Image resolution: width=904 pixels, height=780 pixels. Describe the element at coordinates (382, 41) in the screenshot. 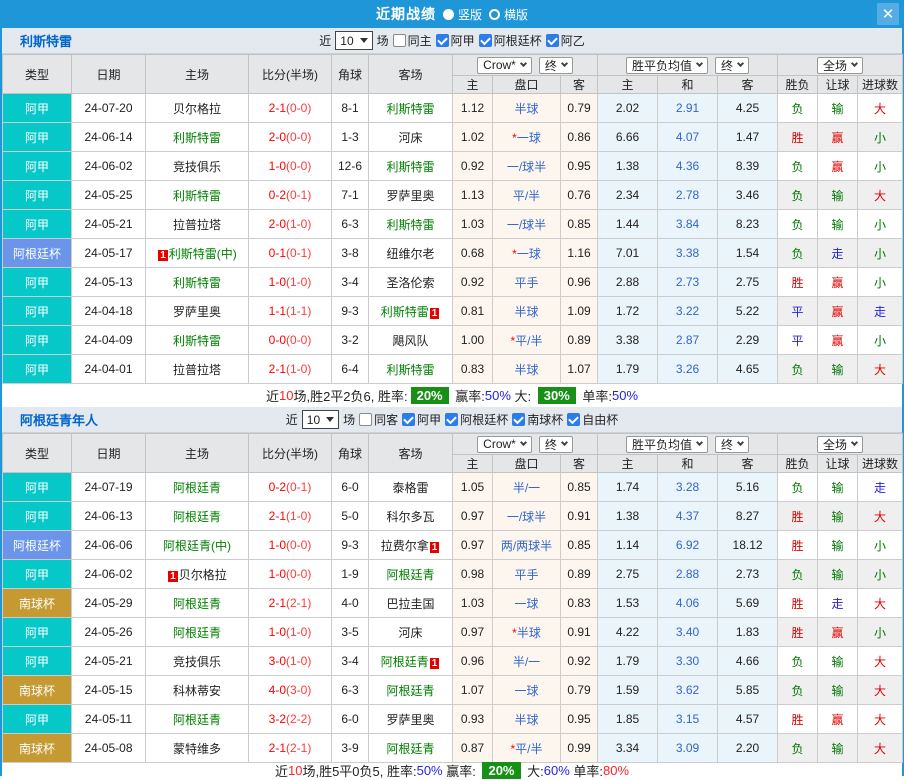

I see `rounds-suffix-label: 场` at that location.